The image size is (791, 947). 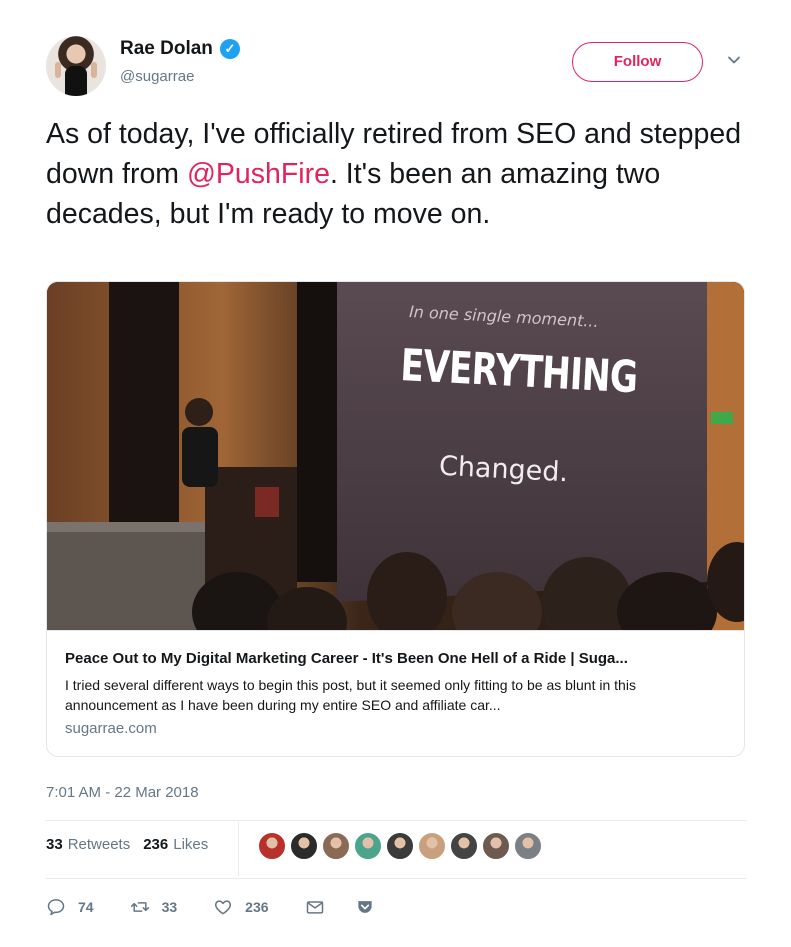 I want to click on mention-link: @PushFire, so click(x=258, y=174).